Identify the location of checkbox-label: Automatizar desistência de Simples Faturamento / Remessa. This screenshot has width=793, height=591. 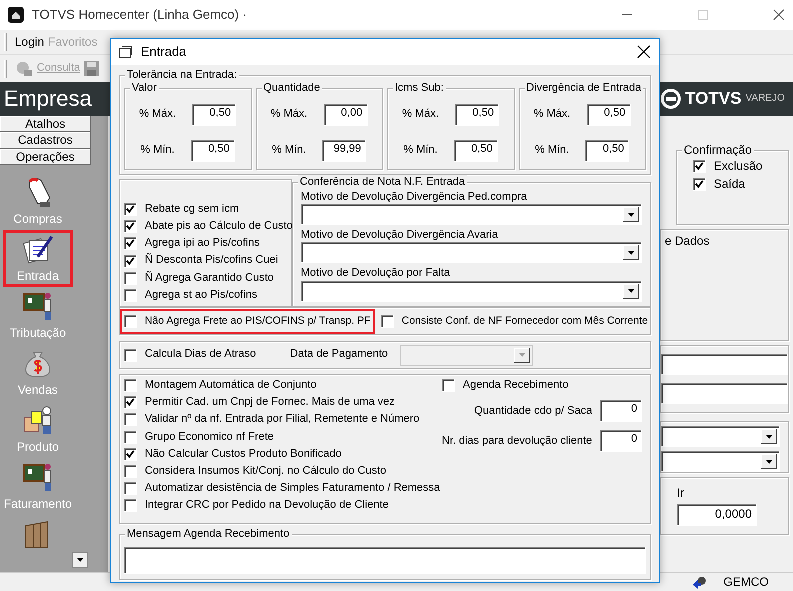
(292, 489).